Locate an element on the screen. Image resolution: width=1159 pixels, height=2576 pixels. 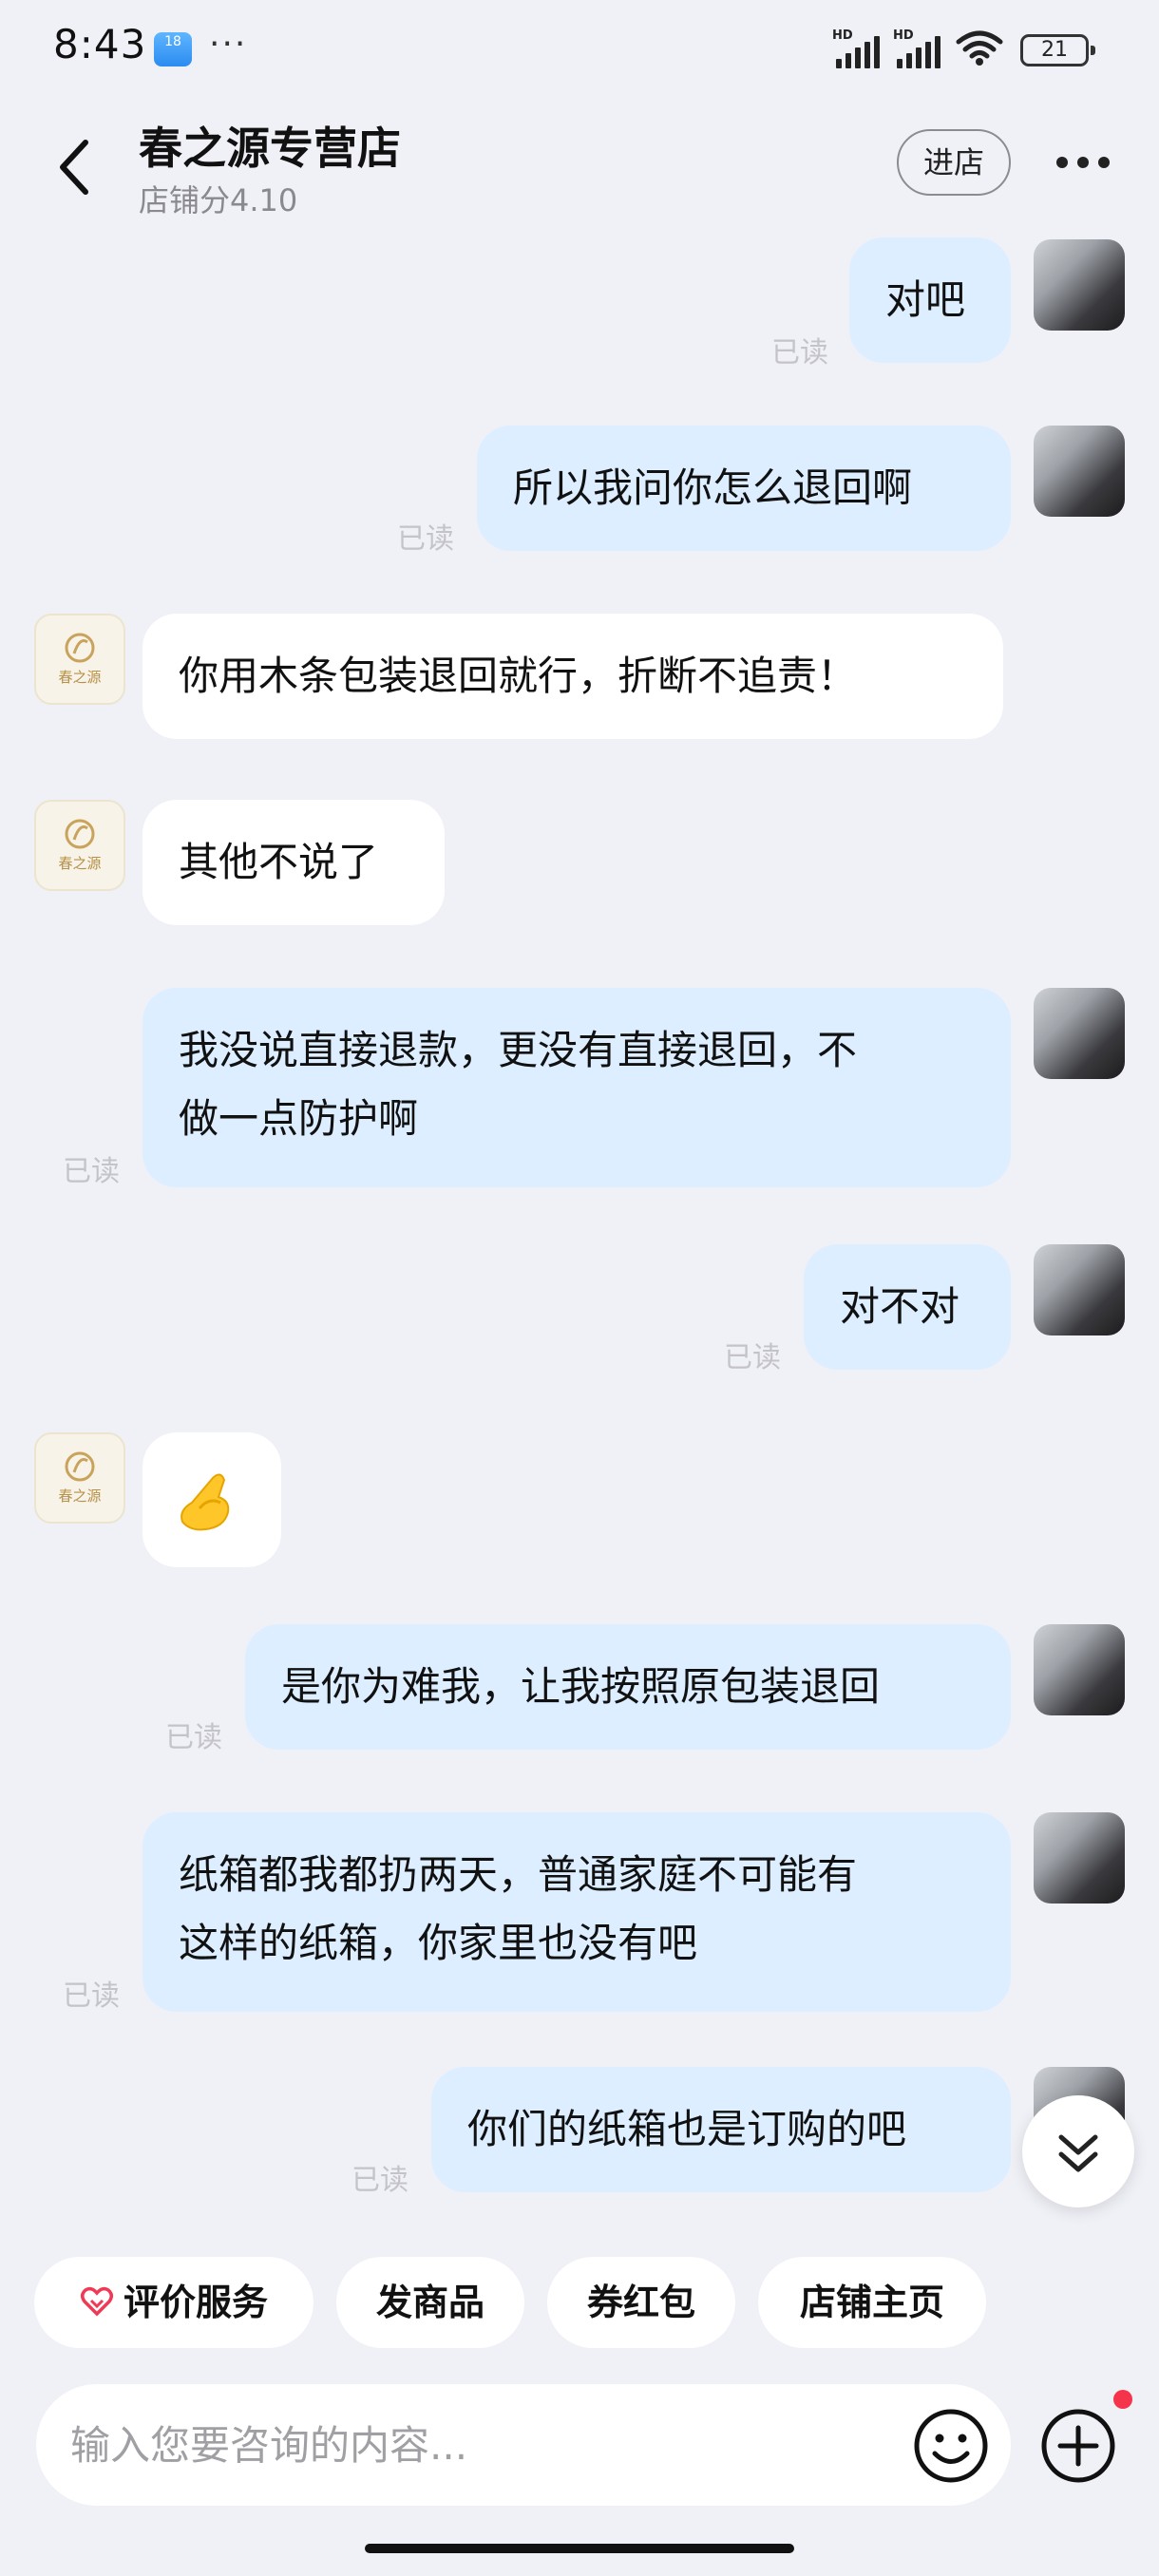
status-more-dots: ··· is located at coordinates (228, 44).